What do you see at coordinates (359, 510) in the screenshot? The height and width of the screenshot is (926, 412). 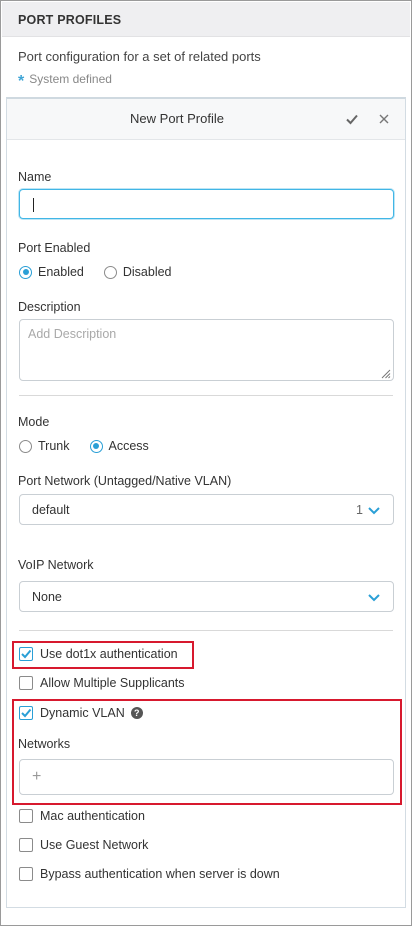 I see `vlan-id: 1` at bounding box center [359, 510].